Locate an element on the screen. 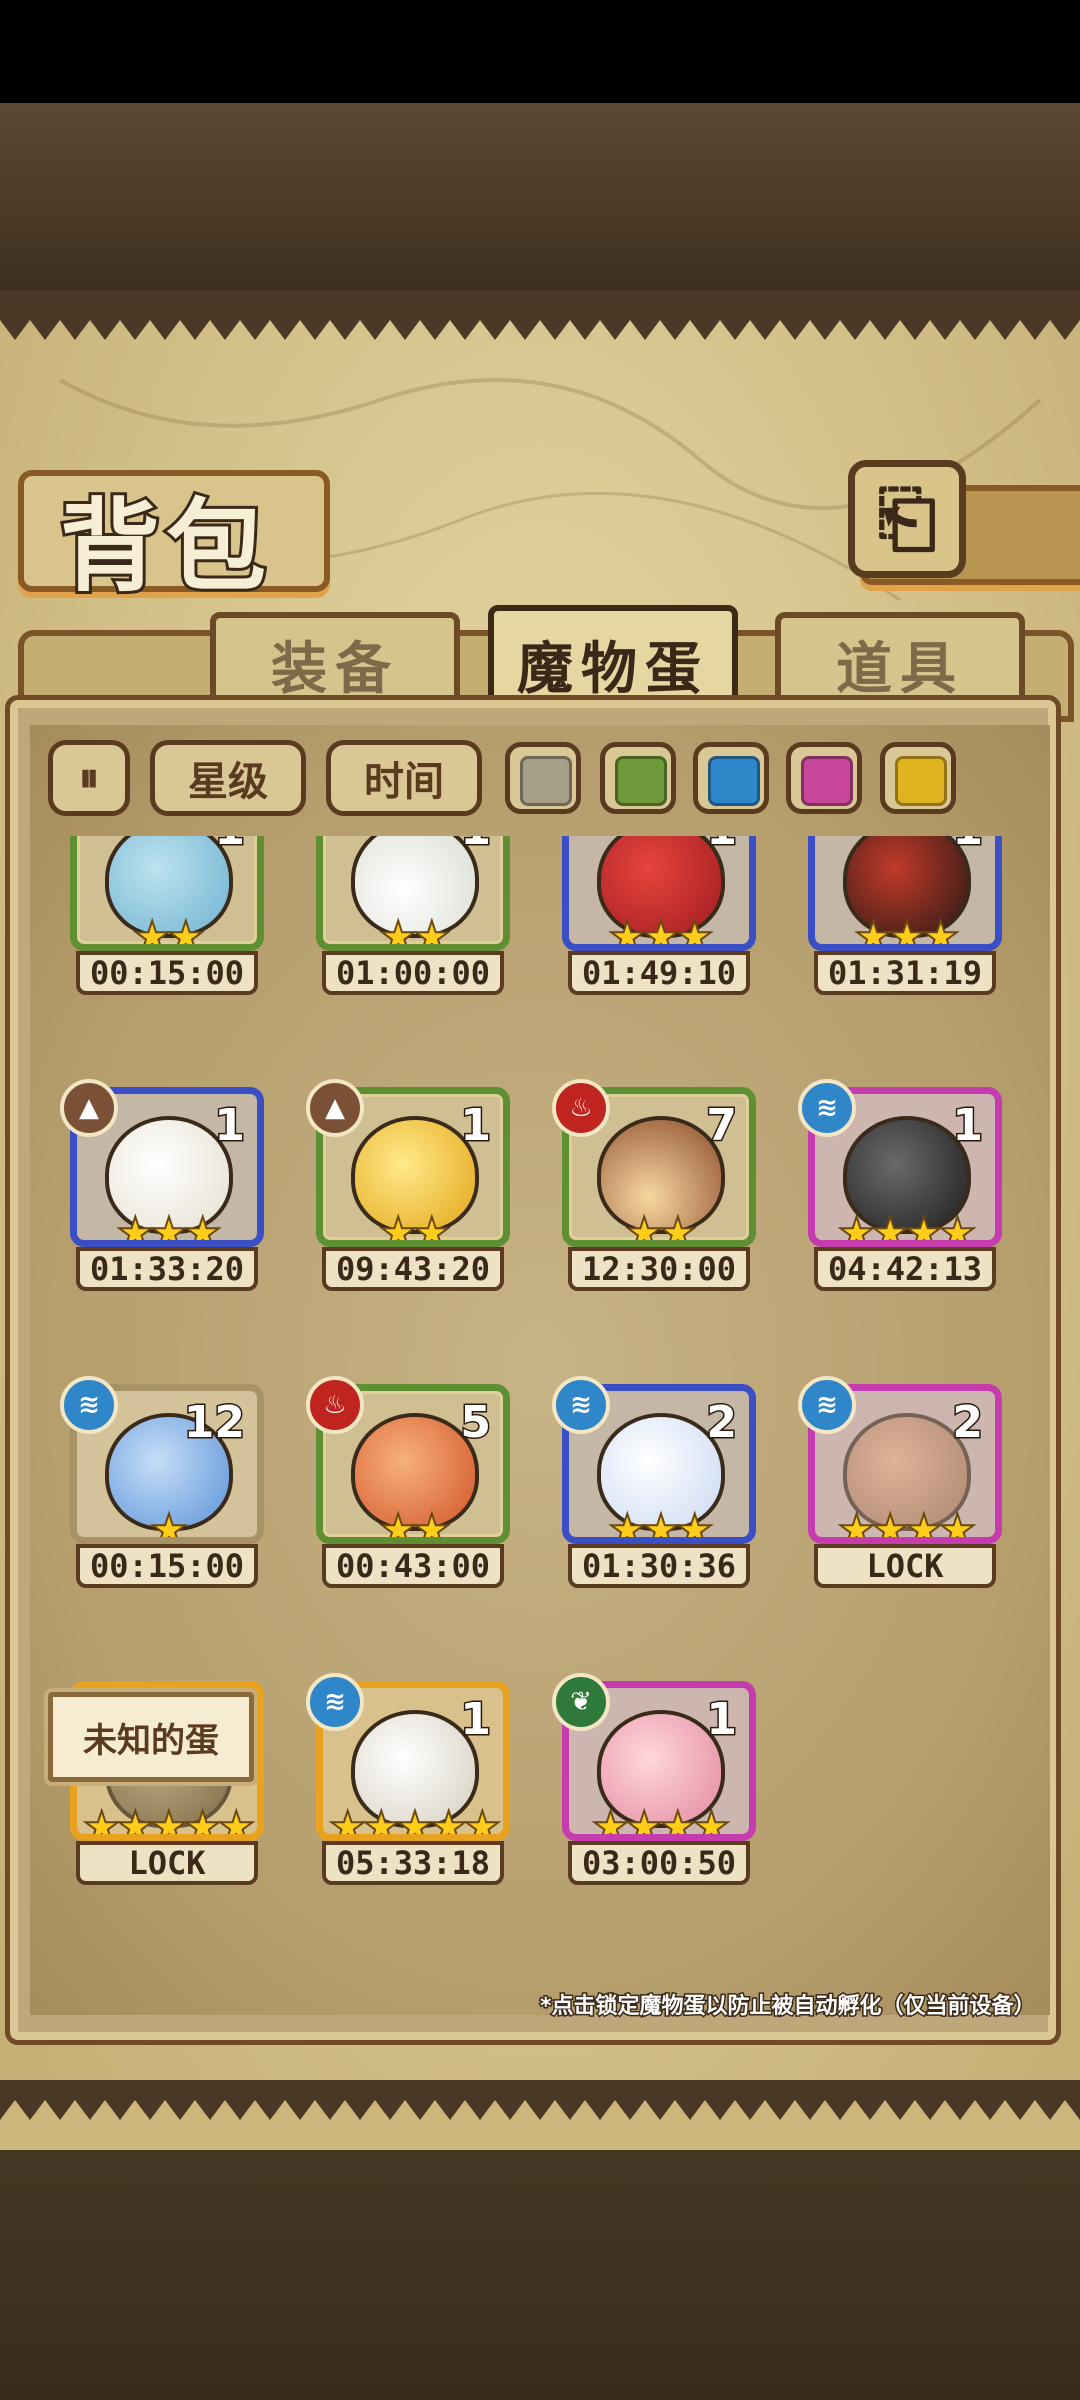  hatch-timer: 05:33:18 is located at coordinates (413, 1863).